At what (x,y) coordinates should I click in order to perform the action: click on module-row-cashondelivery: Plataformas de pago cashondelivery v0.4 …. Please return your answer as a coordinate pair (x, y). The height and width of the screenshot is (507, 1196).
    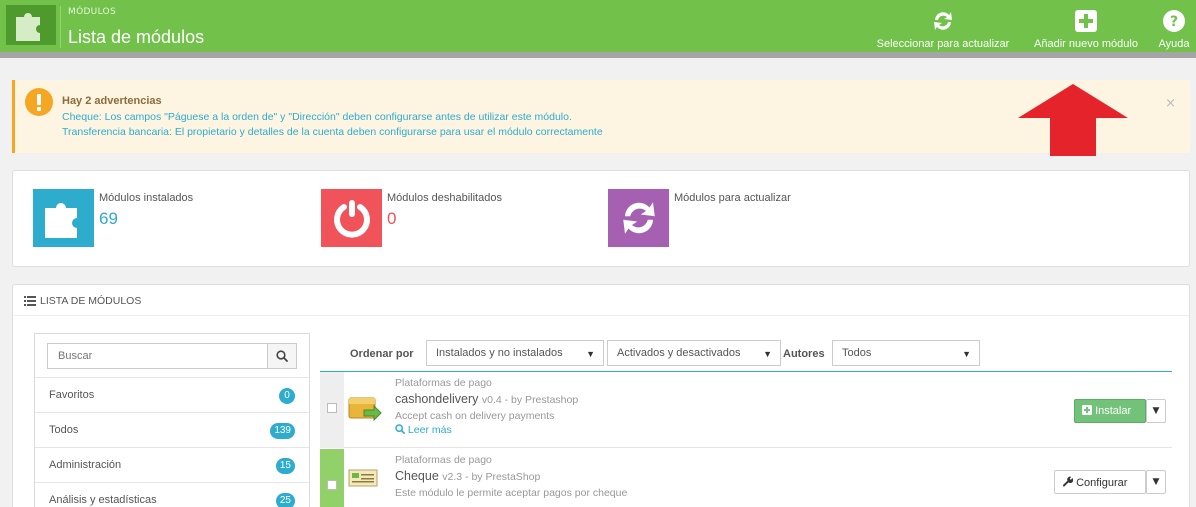
    Looking at the image, I should click on (746, 410).